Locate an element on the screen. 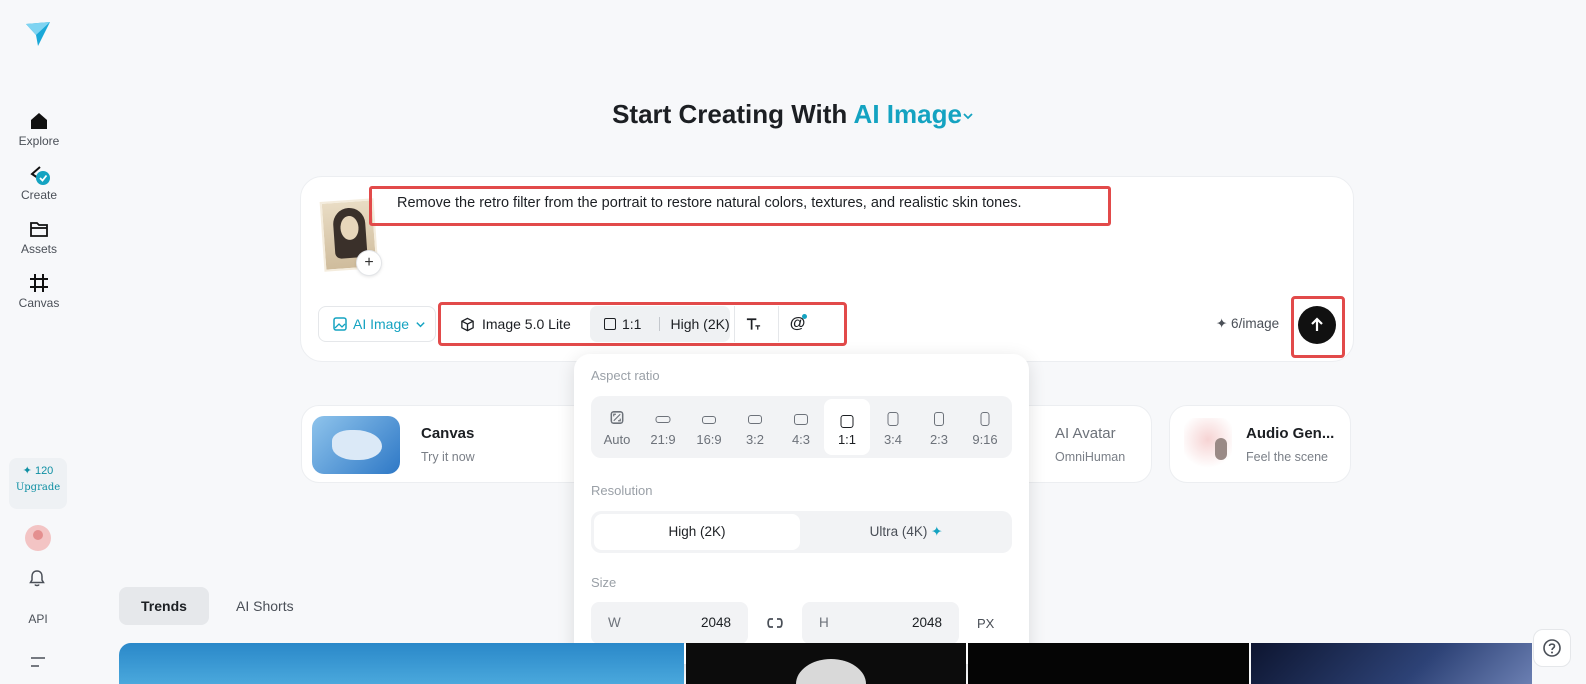  bell-icon is located at coordinates (37, 578).